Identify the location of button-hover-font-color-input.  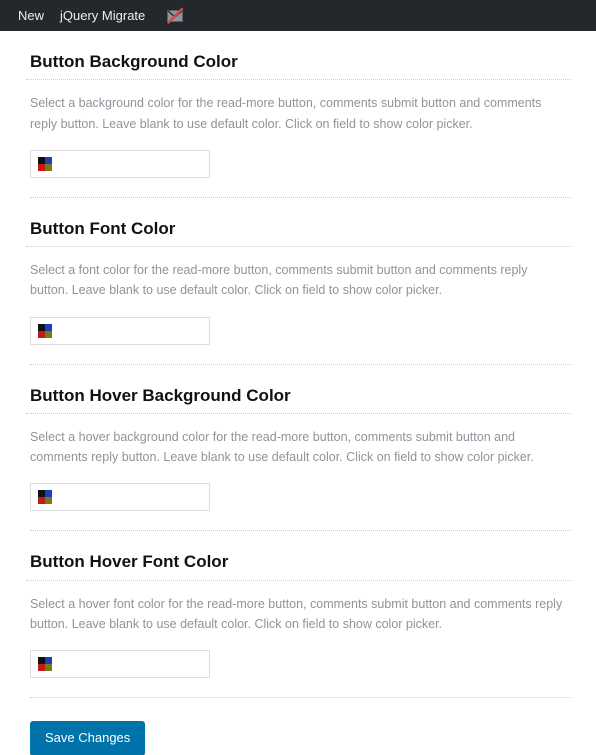
(130, 664).